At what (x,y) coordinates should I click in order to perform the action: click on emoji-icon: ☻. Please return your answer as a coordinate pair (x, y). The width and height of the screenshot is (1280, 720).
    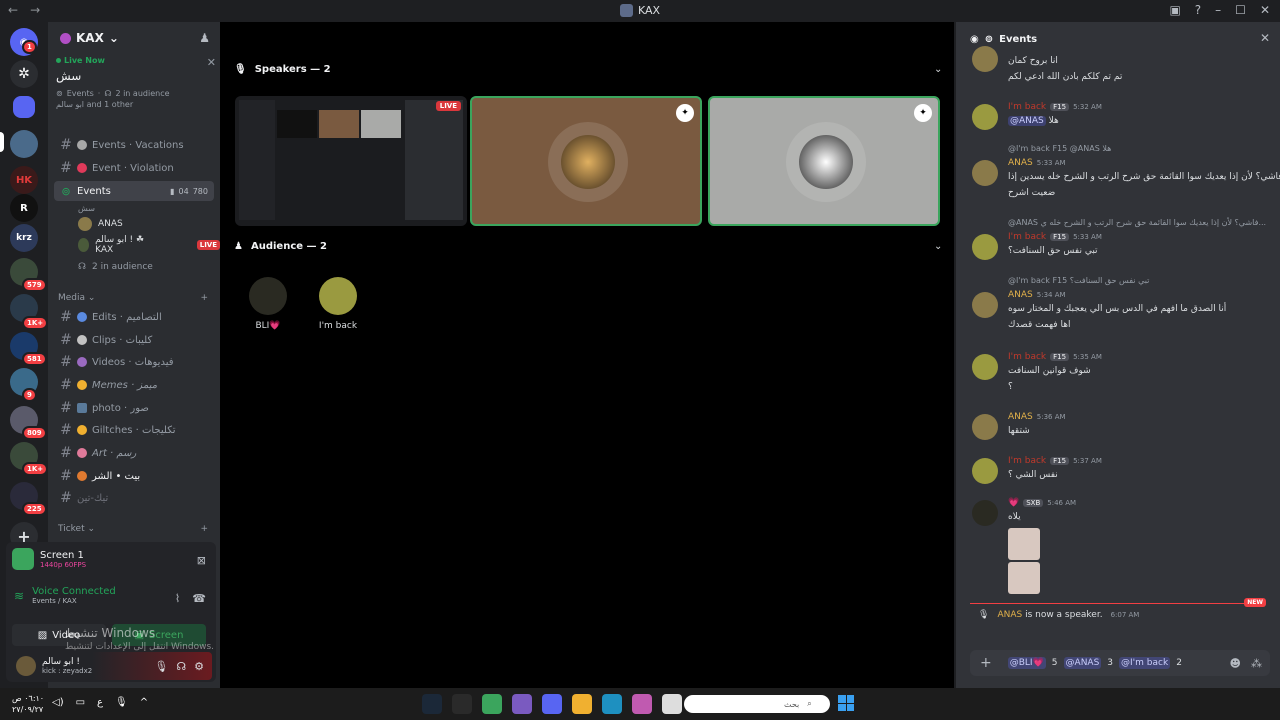
    Looking at the image, I should click on (1235, 663).